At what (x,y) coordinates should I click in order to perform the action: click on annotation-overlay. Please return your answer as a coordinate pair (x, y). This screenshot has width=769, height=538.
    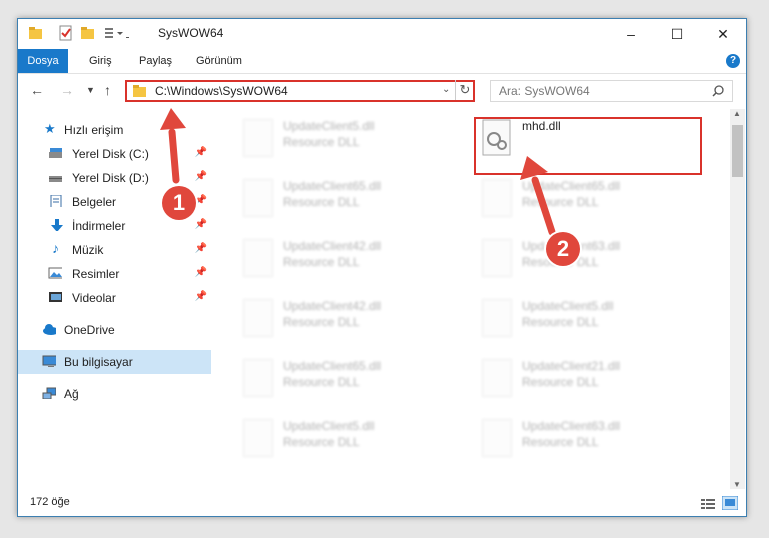
    Looking at the image, I should click on (358, 172).